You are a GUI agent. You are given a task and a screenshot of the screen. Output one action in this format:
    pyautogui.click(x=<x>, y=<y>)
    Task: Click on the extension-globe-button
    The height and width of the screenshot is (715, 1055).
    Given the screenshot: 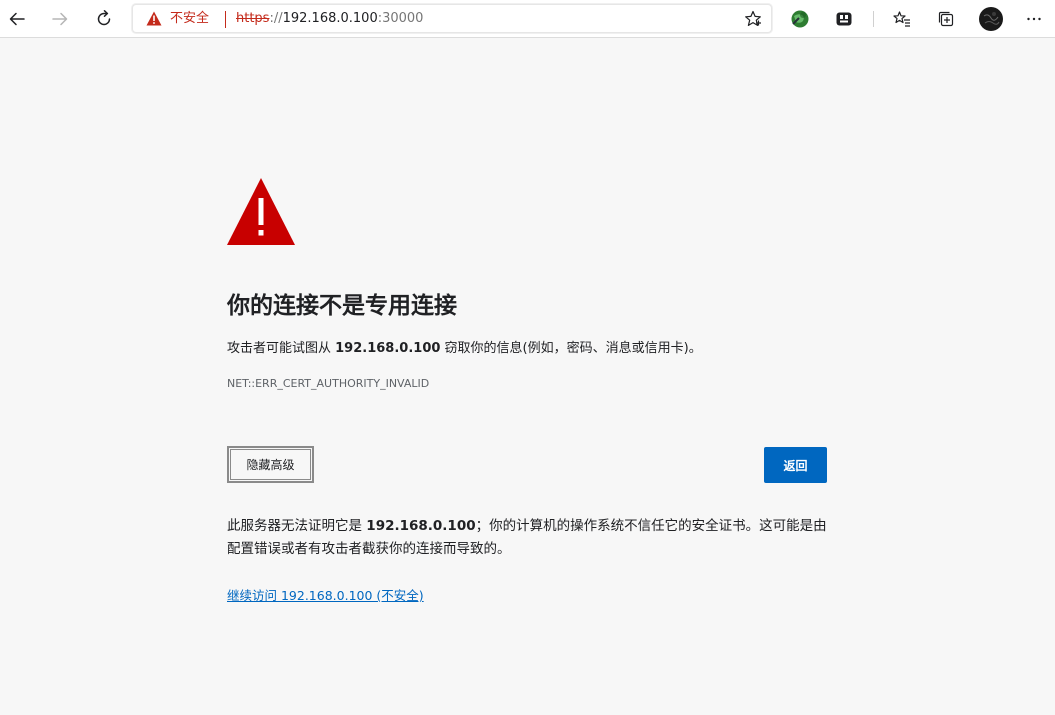 What is the action you would take?
    pyautogui.click(x=800, y=19)
    